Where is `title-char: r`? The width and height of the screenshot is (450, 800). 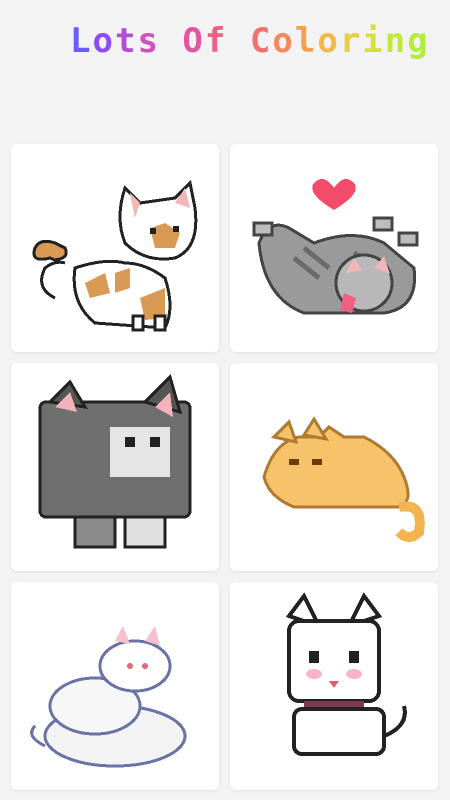 title-char: r is located at coordinates (351, 41).